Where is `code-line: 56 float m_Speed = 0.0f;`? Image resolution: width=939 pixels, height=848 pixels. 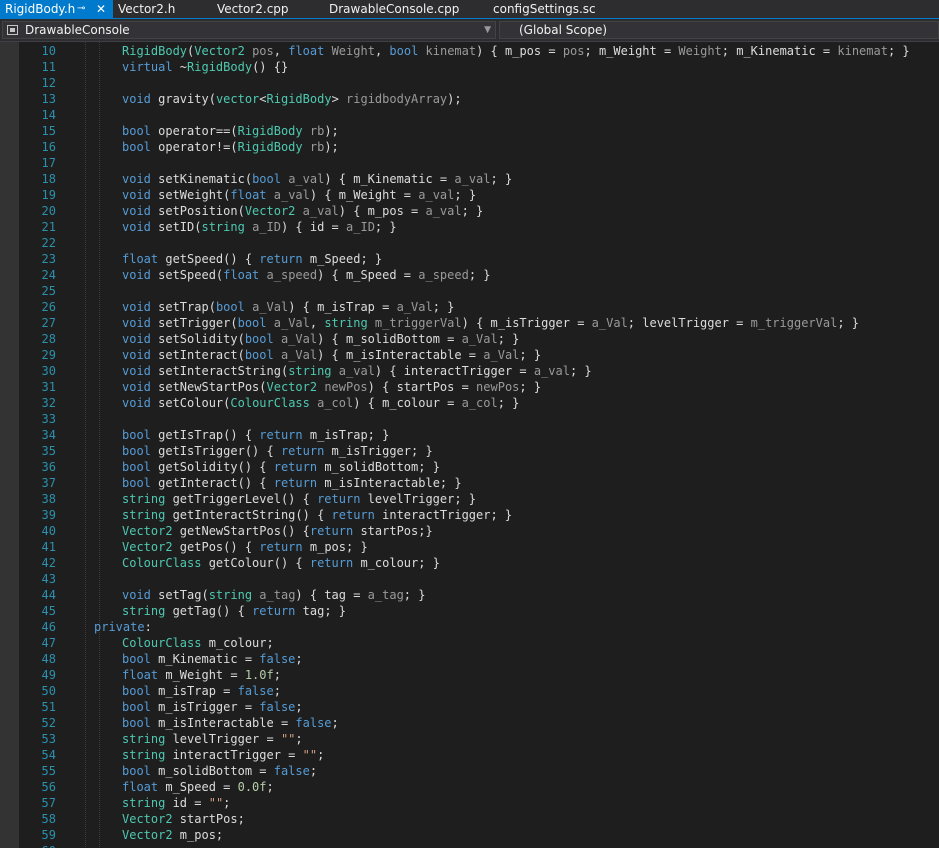
code-line: 56 float m_Speed = 0.0f; is located at coordinates (469, 787).